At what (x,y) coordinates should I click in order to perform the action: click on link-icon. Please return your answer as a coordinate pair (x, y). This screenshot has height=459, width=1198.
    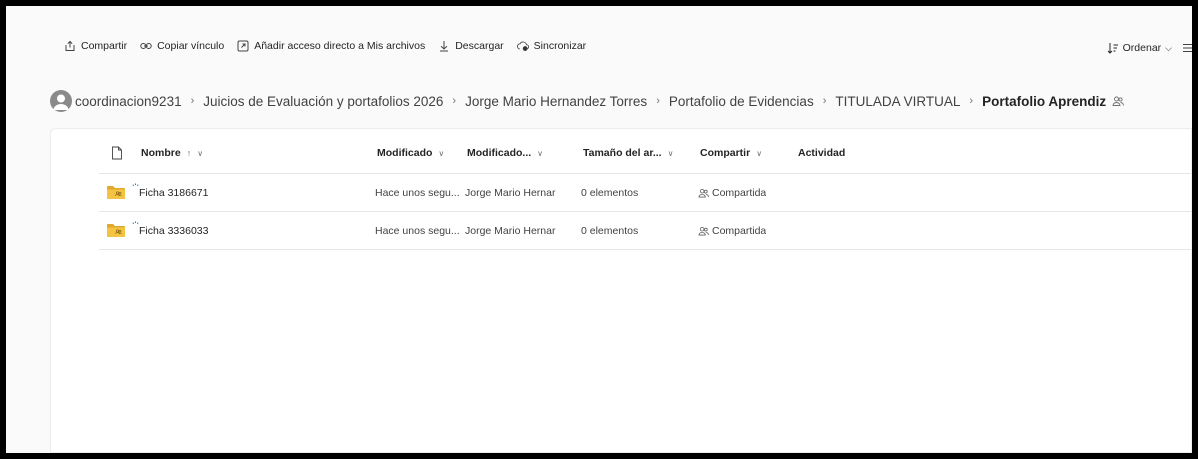
    Looking at the image, I should click on (146, 46).